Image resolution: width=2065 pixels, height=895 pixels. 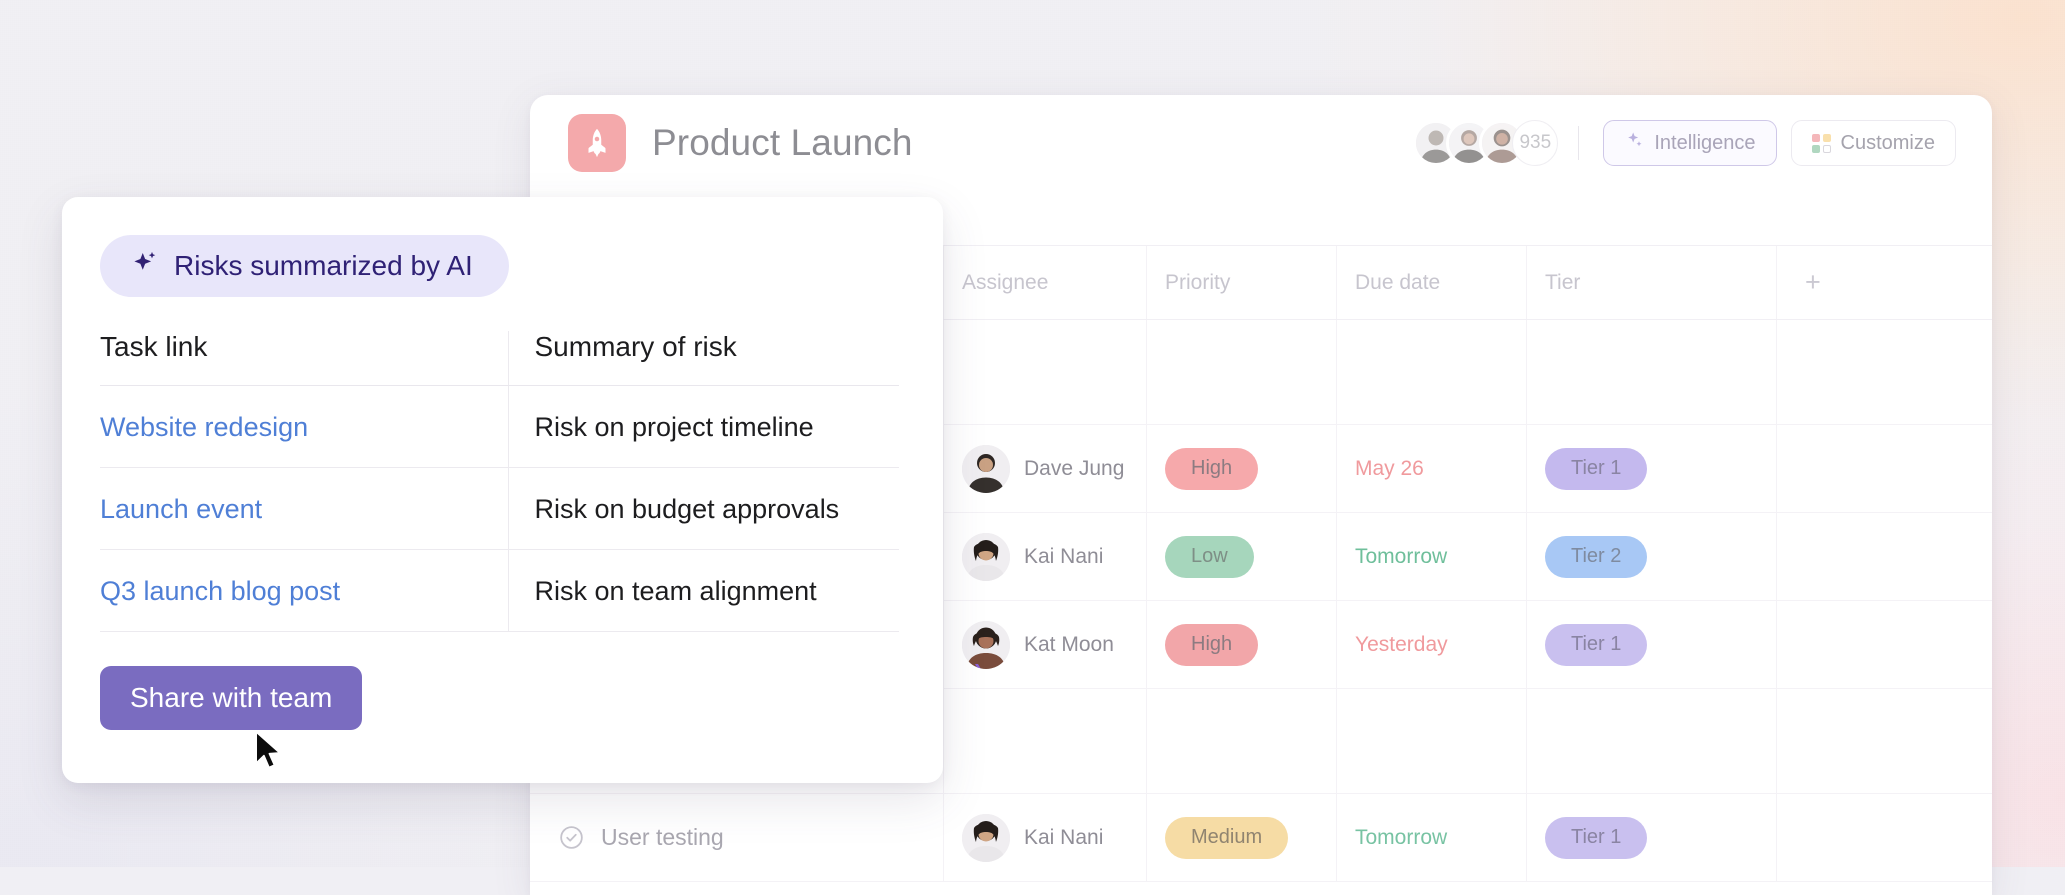 What do you see at coordinates (1883, 282) in the screenshot?
I see `add-column-button: +` at bounding box center [1883, 282].